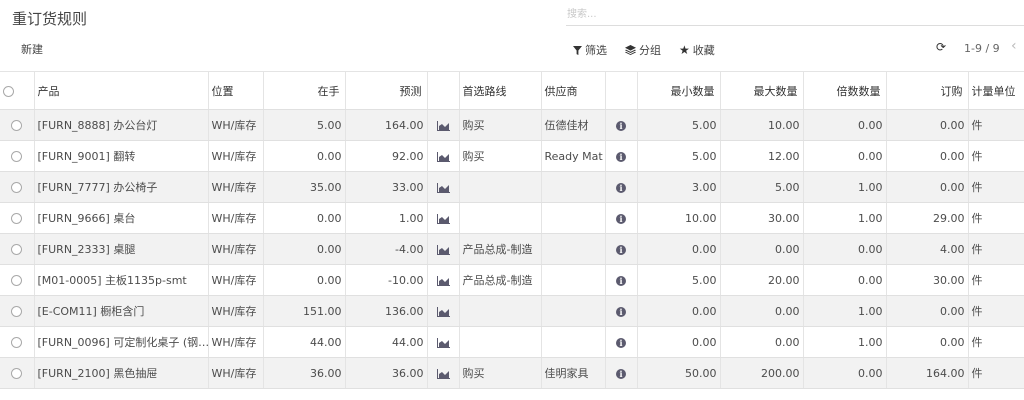  Describe the element at coordinates (121, 249) in the screenshot. I see `product-cell: [FURN_2333] 桌腿` at that location.